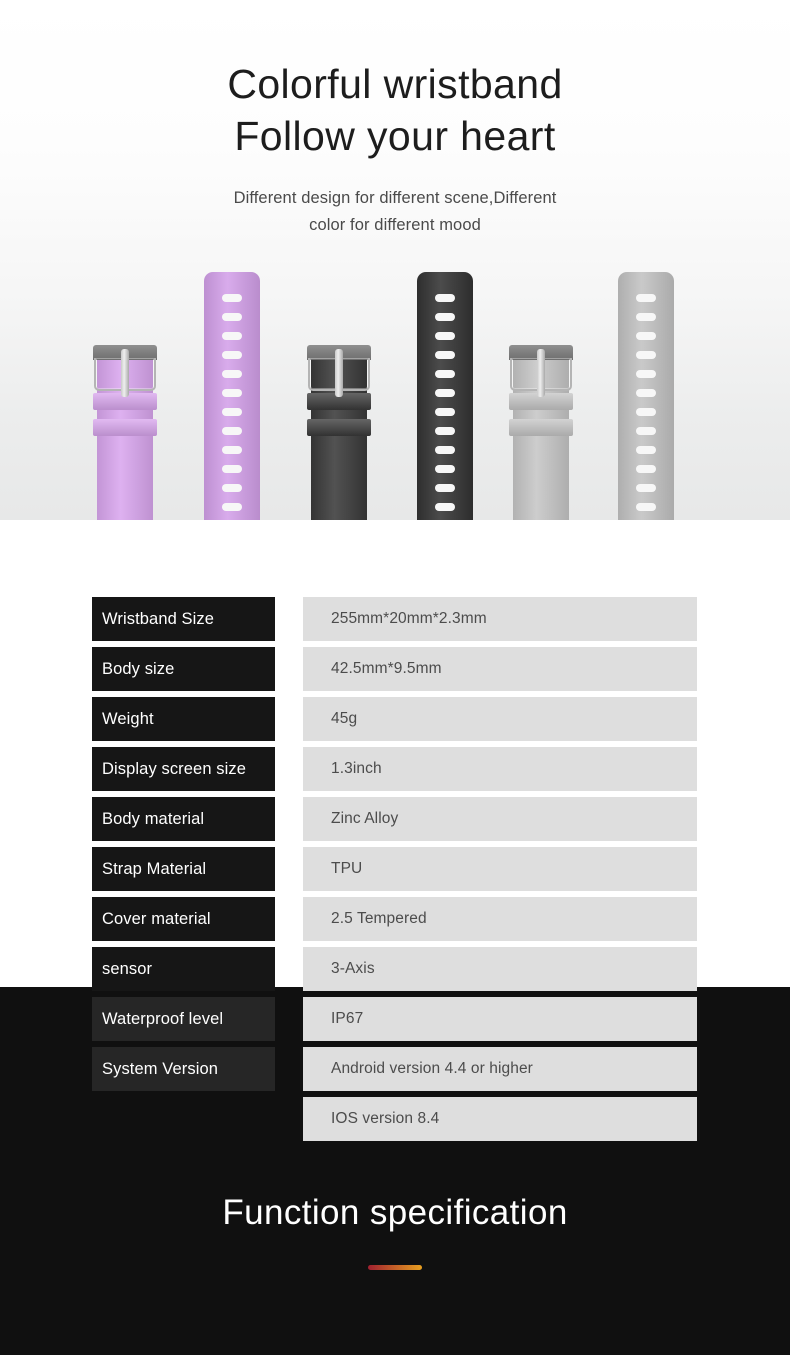 This screenshot has height=1355, width=790. I want to click on spec-row: Waterproof level IP67, so click(395, 1019).